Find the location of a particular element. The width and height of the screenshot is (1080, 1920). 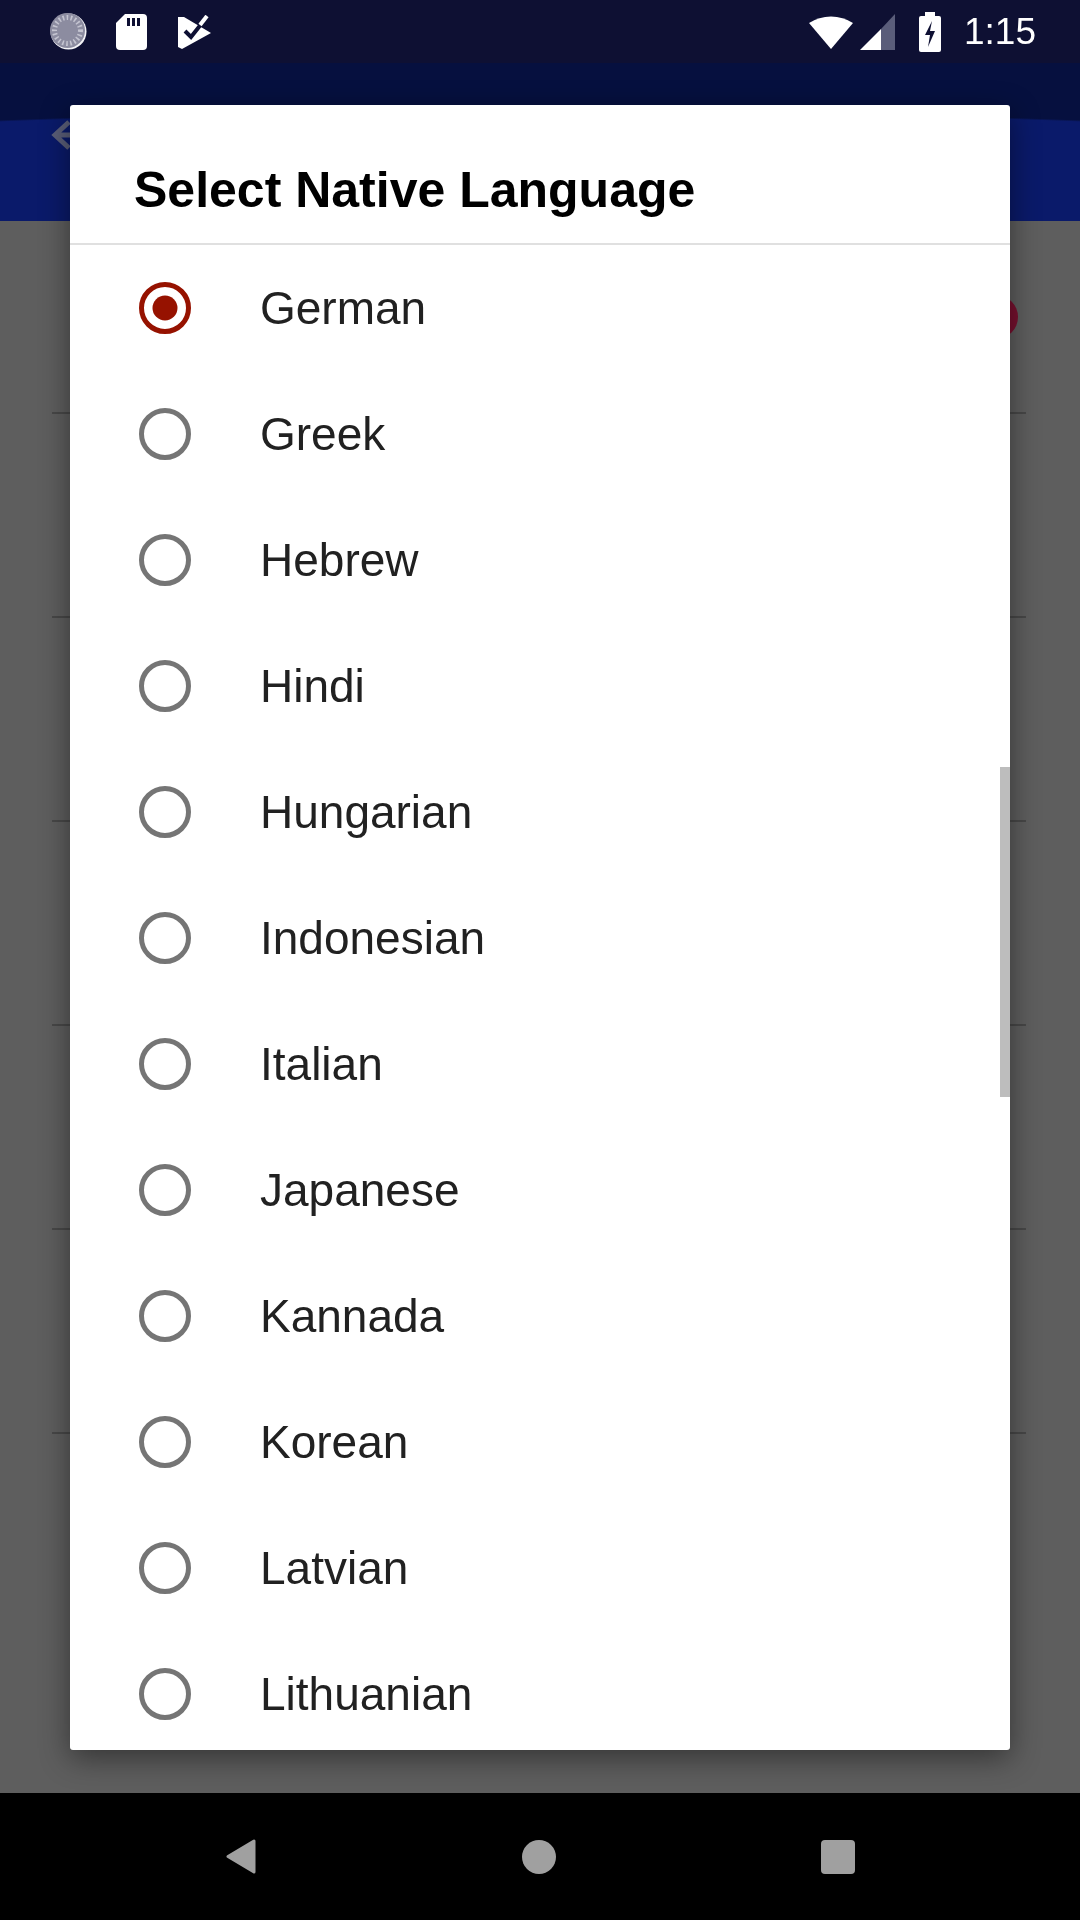

language-option: Kannada is located at coordinates (534, 1316).